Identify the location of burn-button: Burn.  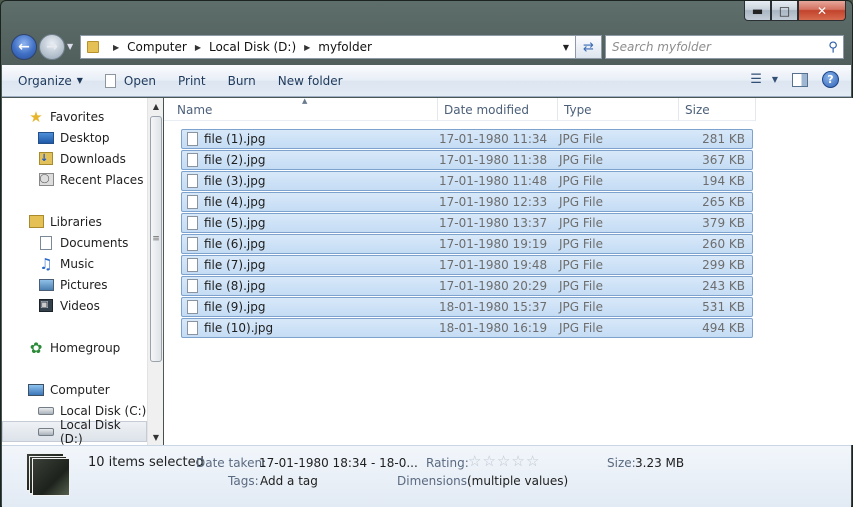
(242, 81).